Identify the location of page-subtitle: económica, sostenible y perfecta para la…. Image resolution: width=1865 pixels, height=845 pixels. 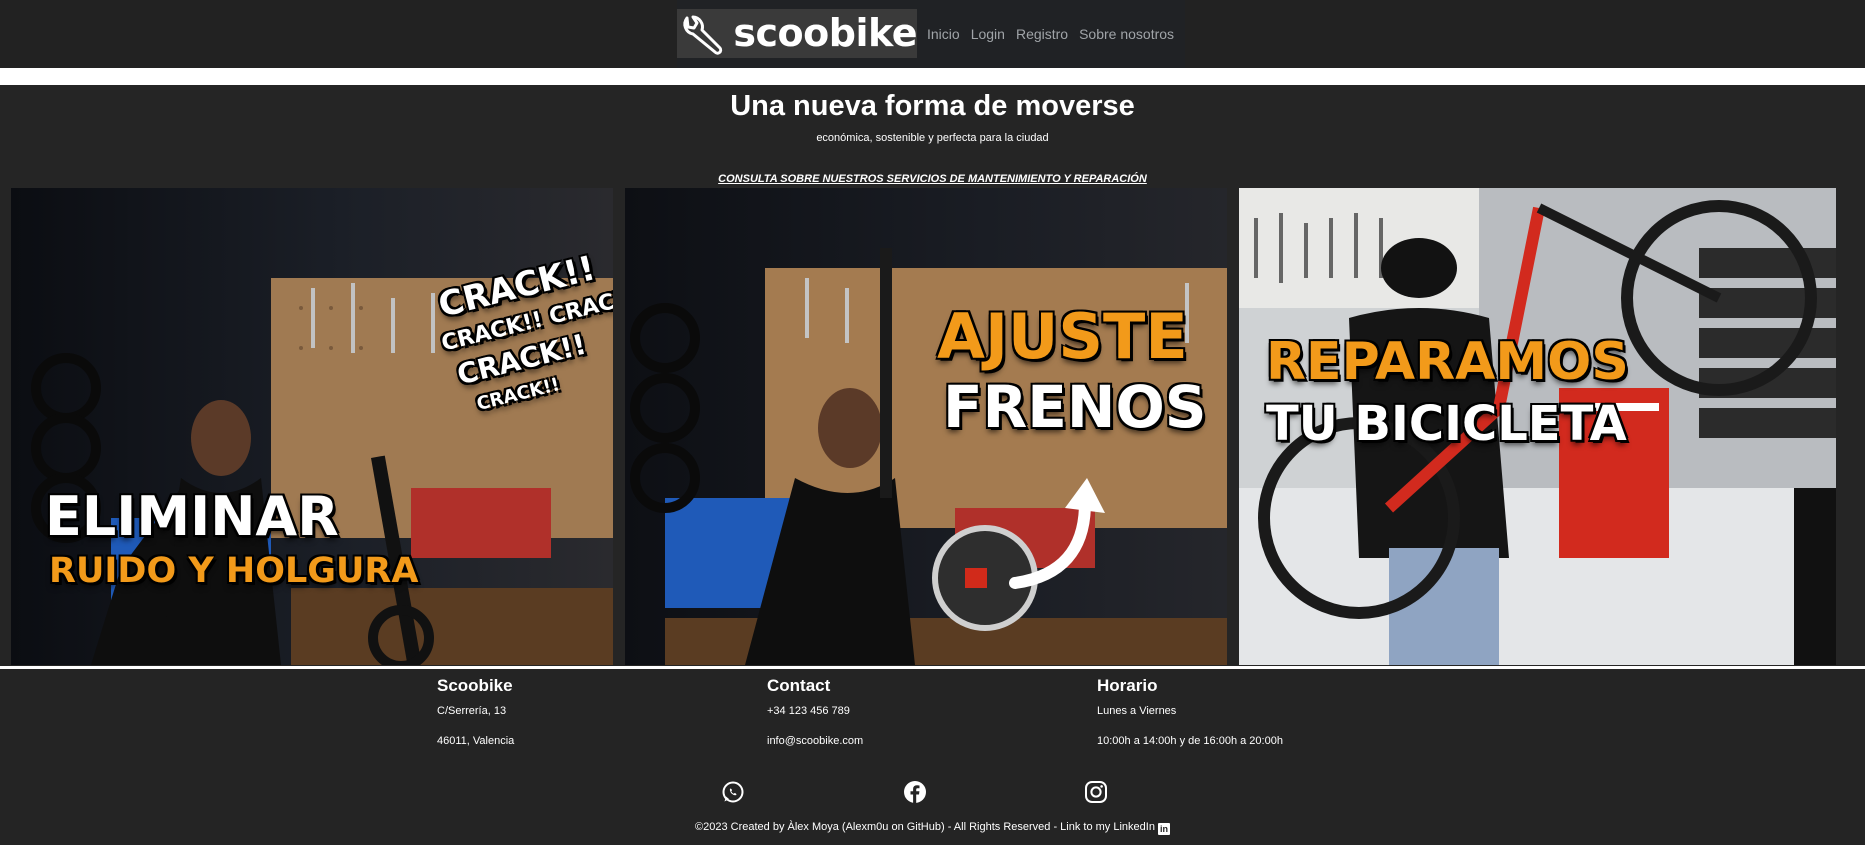
(932, 138).